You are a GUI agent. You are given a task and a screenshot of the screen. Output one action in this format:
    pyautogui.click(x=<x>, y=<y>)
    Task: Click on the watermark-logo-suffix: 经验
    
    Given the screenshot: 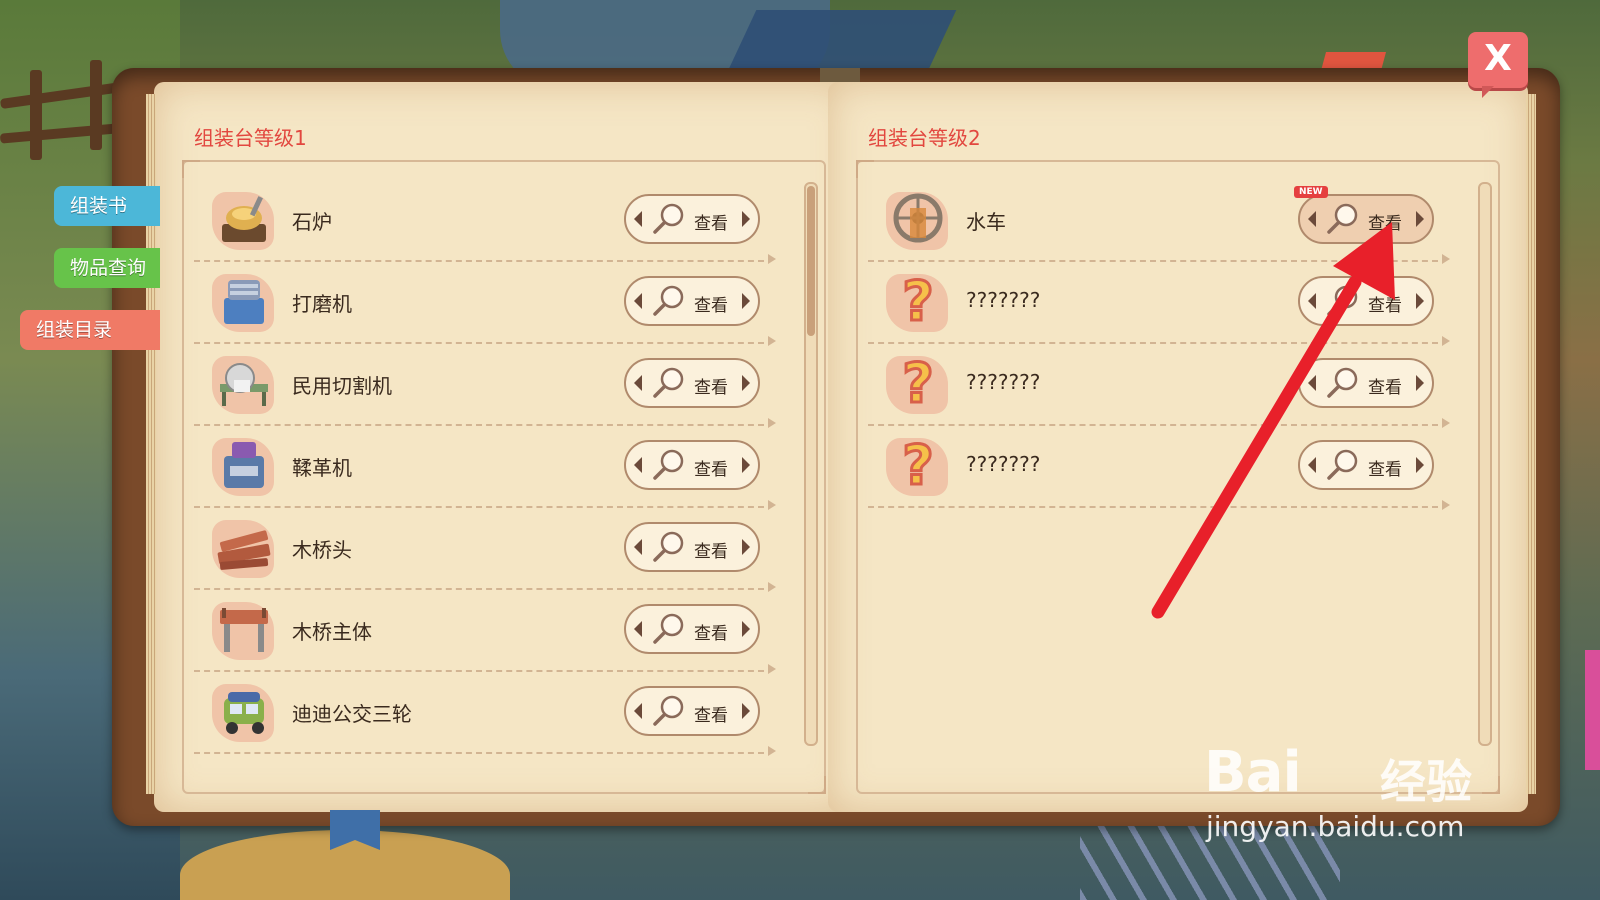 What is the action you would take?
    pyautogui.click(x=1426, y=782)
    